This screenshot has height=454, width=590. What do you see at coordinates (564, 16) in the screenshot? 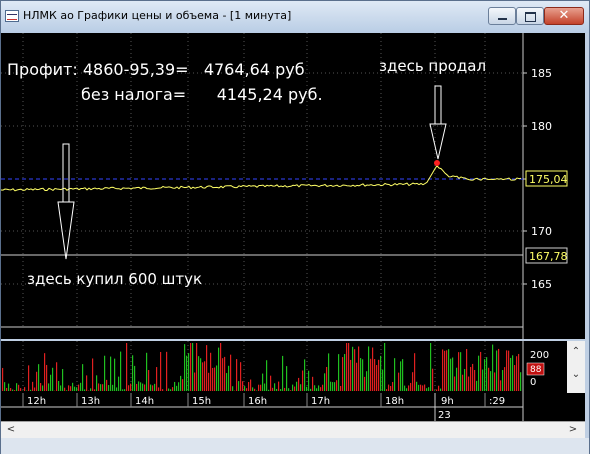
I see `close-button: ✕` at bounding box center [564, 16].